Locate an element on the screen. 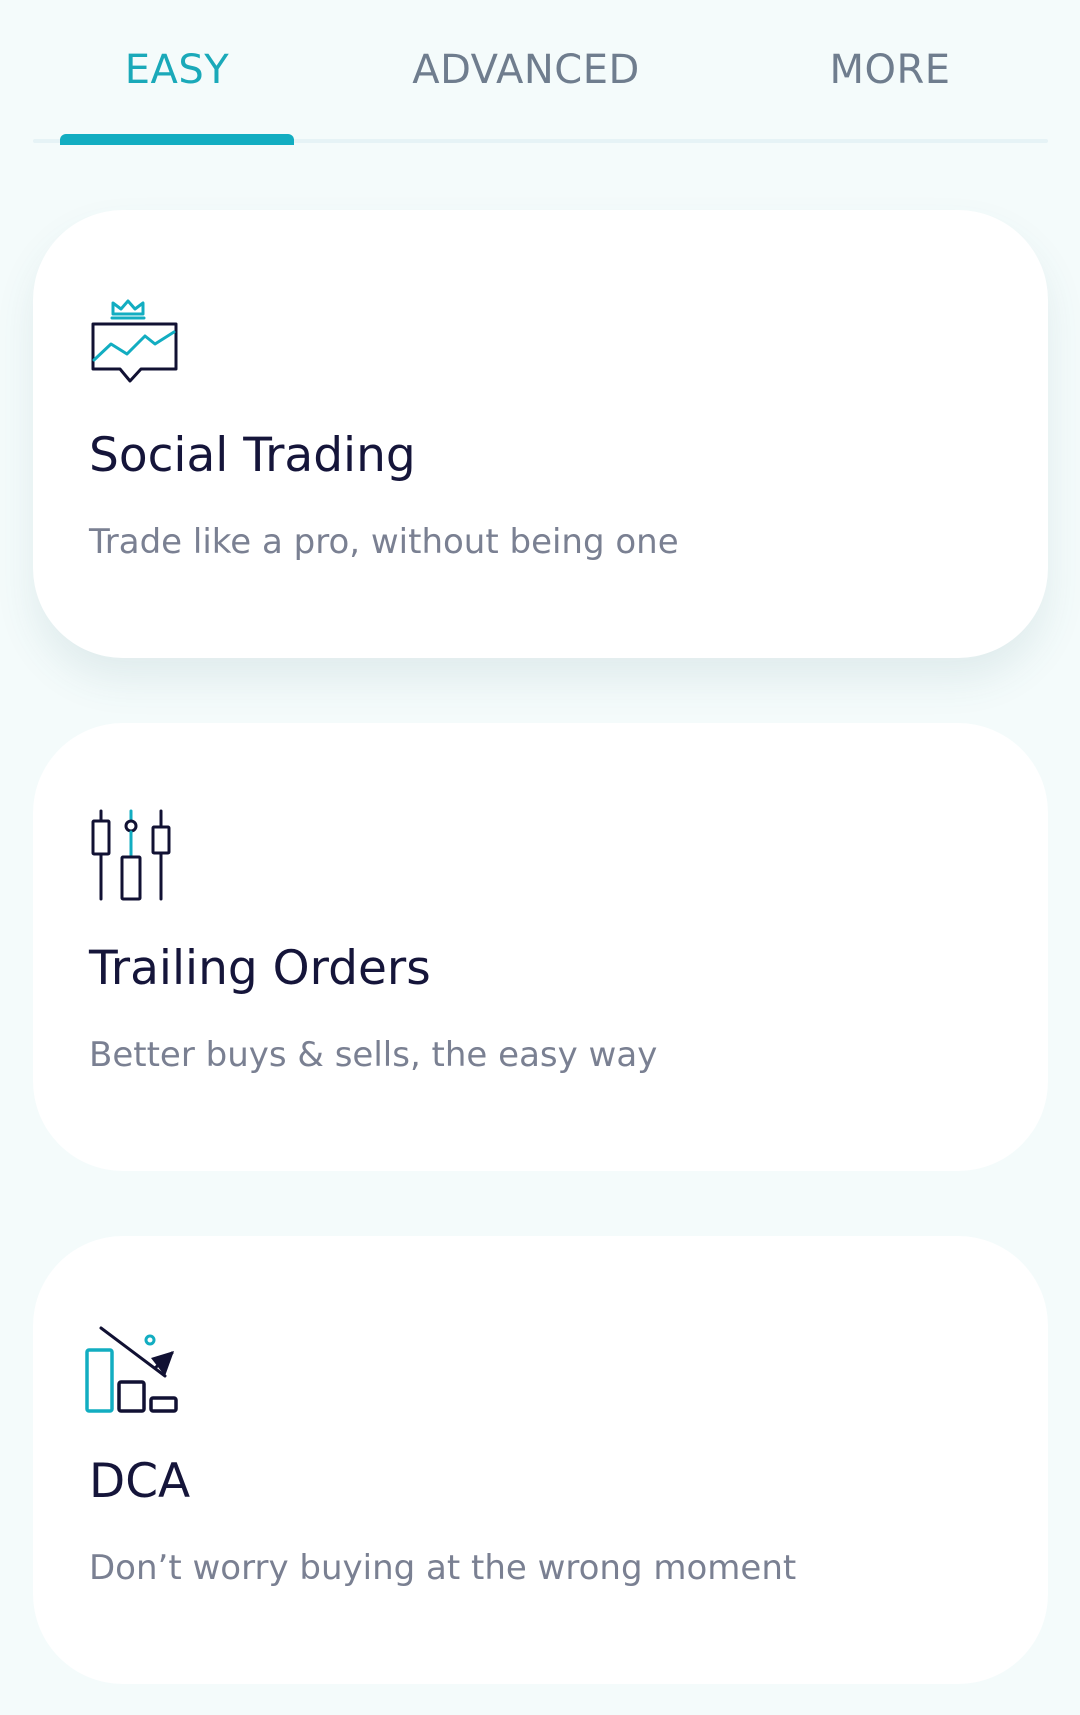 The height and width of the screenshot is (1715, 1080). card-title: DCA is located at coordinates (140, 1481).